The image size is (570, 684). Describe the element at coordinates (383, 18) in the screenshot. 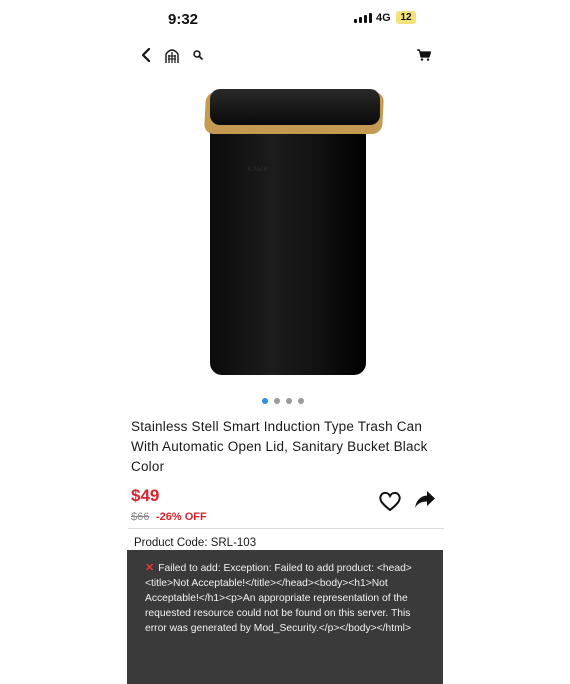

I see `network-label: 4G` at that location.